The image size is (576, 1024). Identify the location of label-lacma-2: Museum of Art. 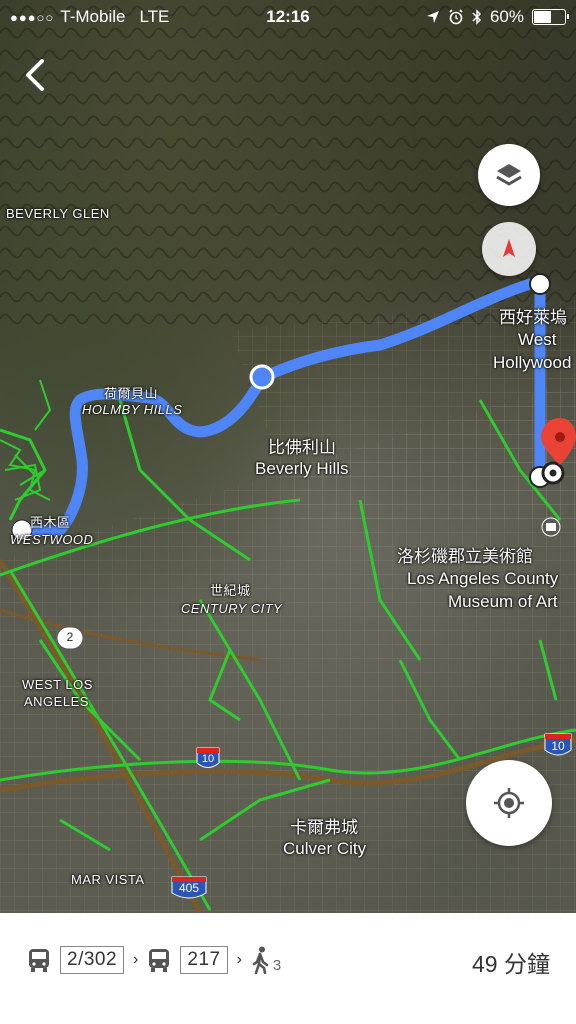
(503, 601).